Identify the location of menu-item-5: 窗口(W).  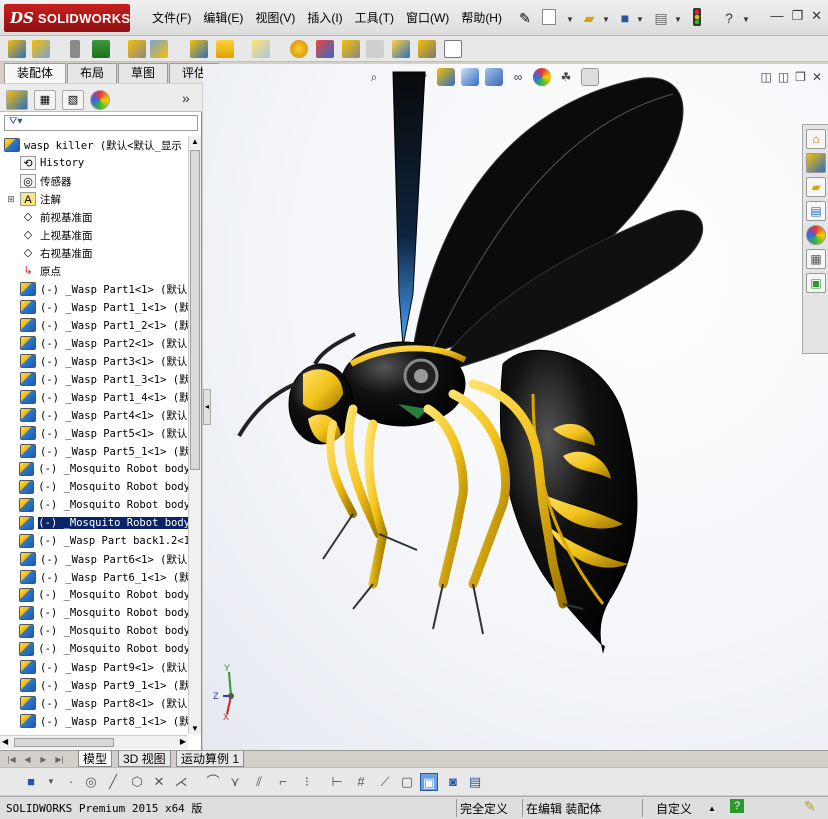
(427, 17).